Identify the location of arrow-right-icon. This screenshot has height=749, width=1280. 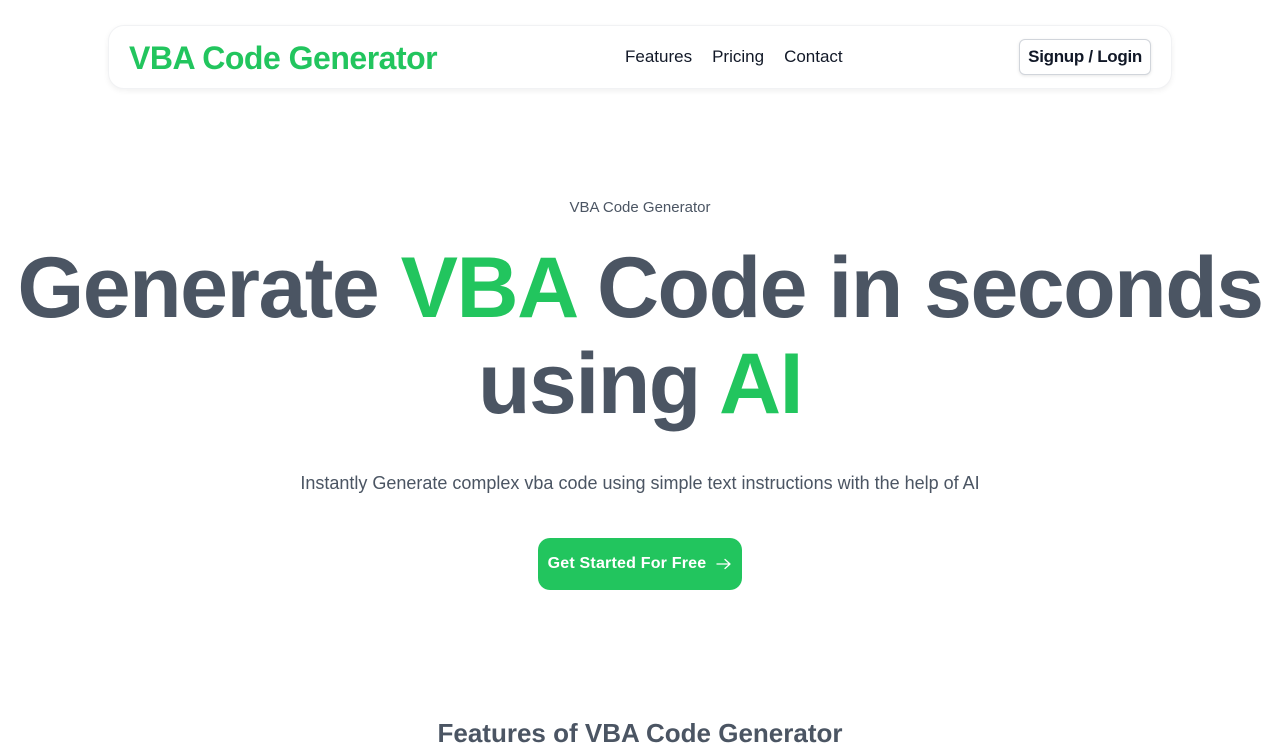
(724, 564).